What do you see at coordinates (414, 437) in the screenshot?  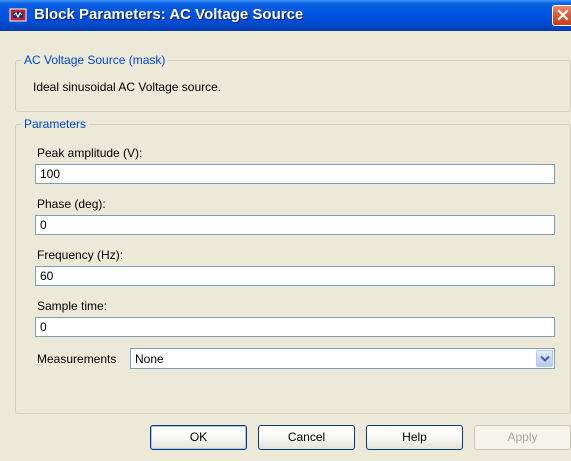 I see `help-button: Help` at bounding box center [414, 437].